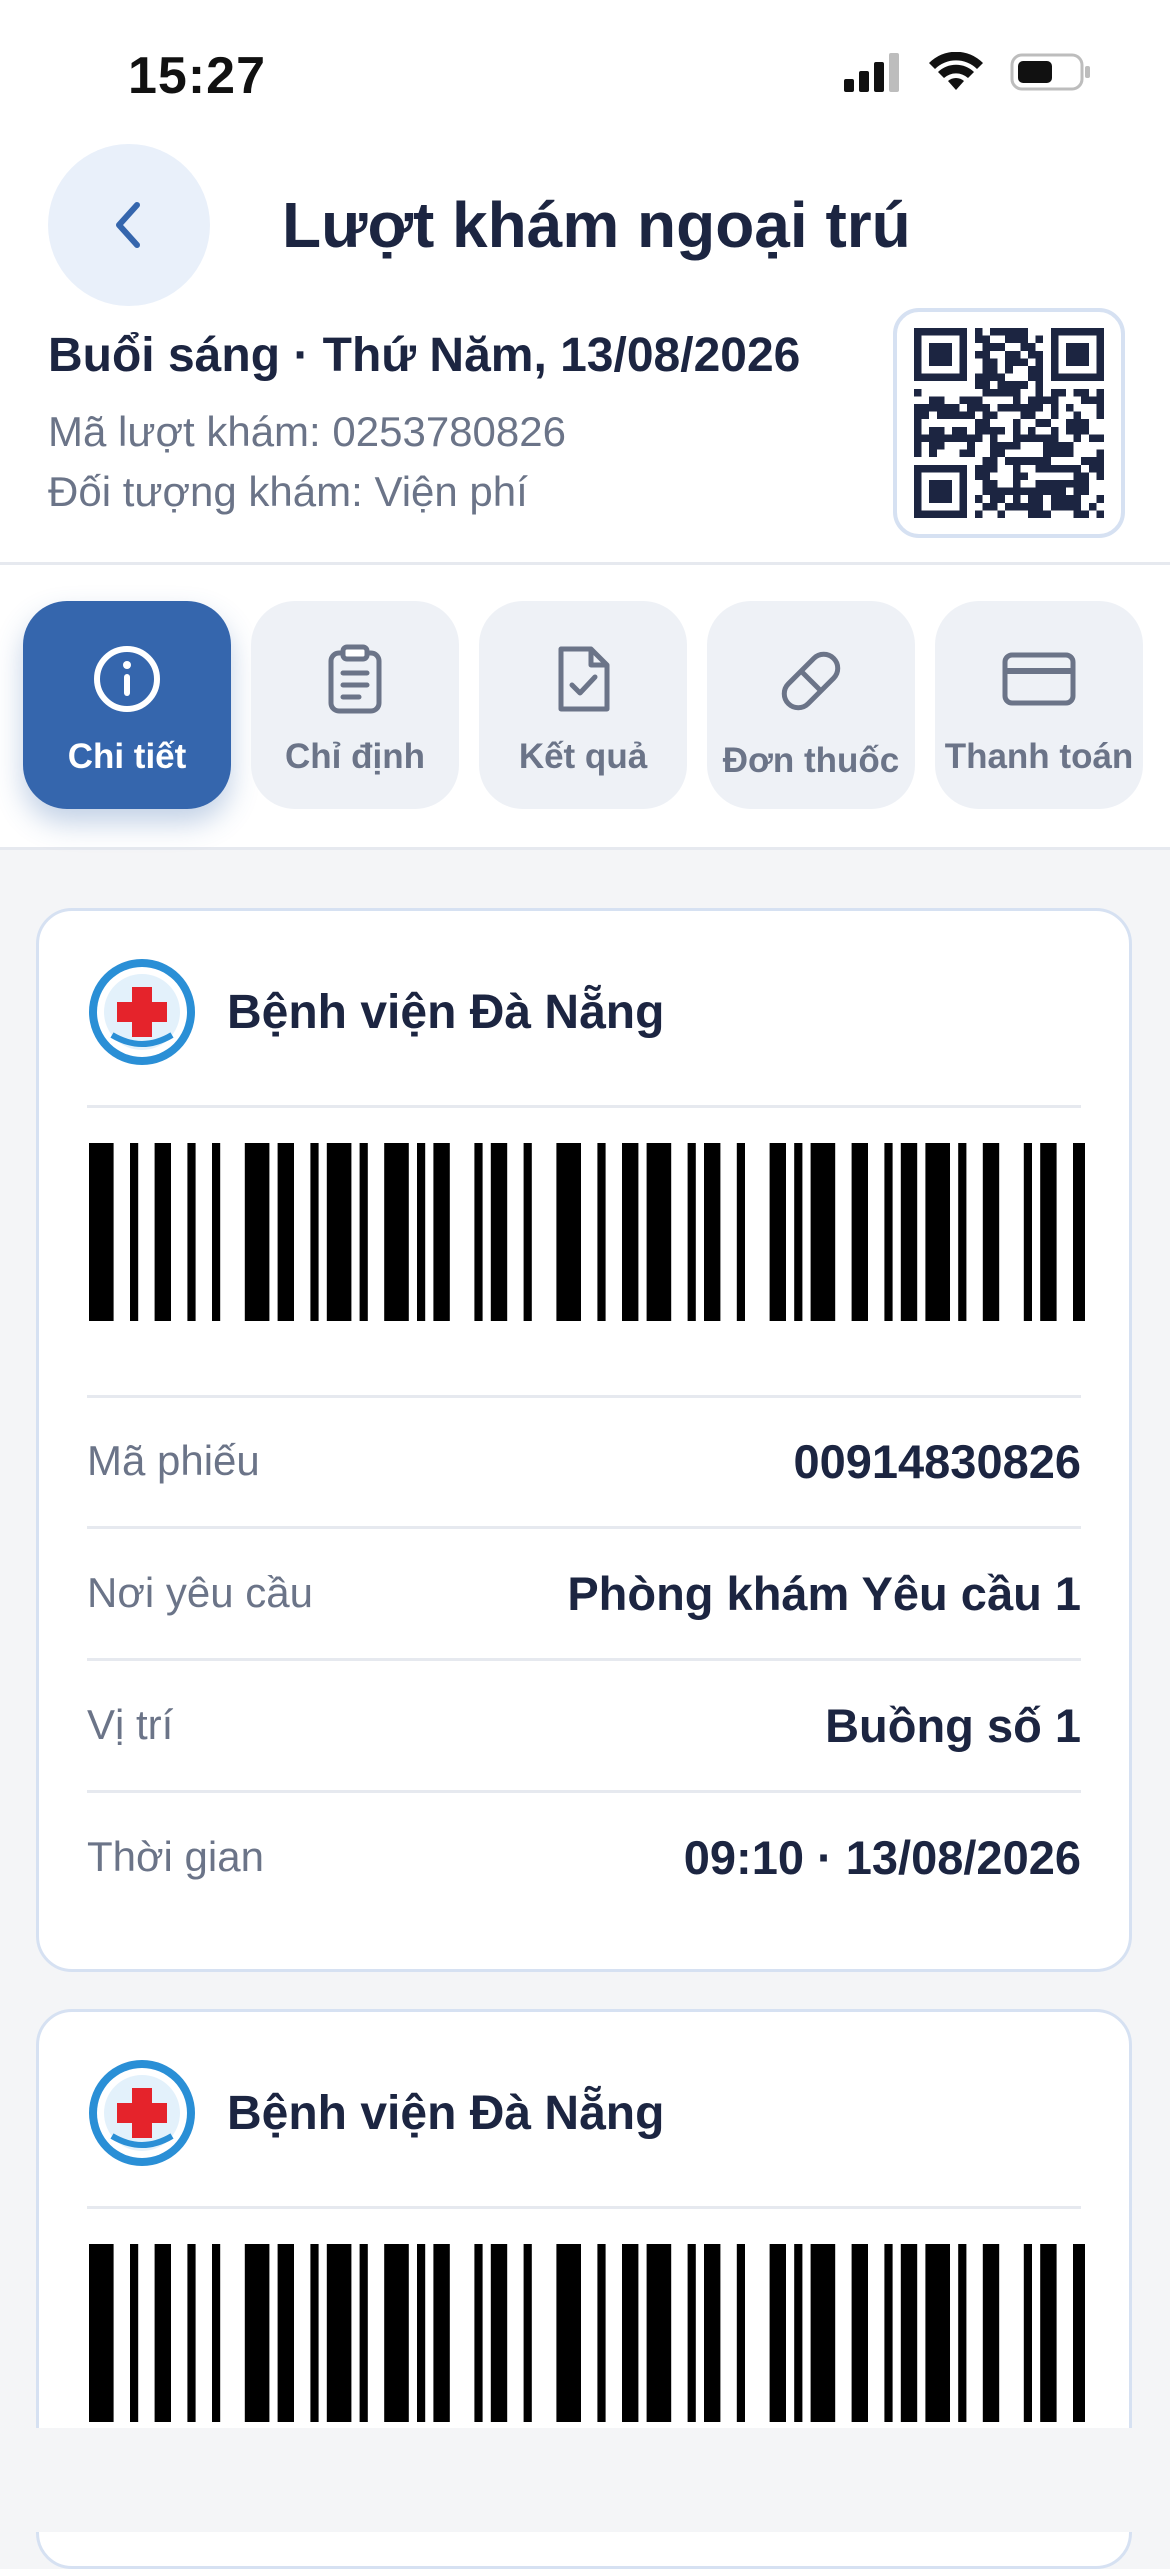  I want to click on session-date: Buổi sáng · Thứ Năm, 13/08/2026, so click(424, 355).